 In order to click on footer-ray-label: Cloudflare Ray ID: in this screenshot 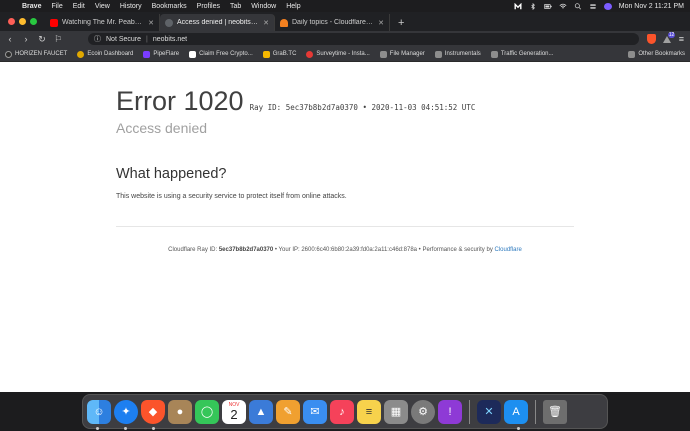, I will do `click(193, 250)`.